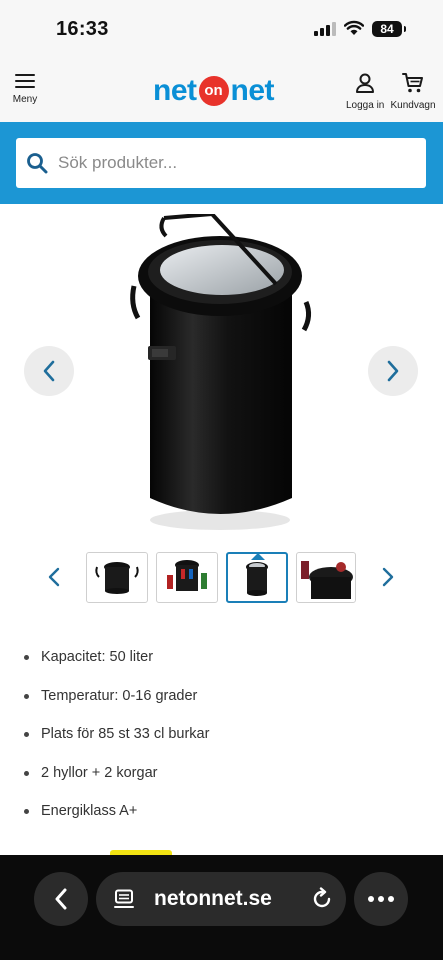 The image size is (443, 960). What do you see at coordinates (413, 105) in the screenshot?
I see `cart-label: Kundvagn` at bounding box center [413, 105].